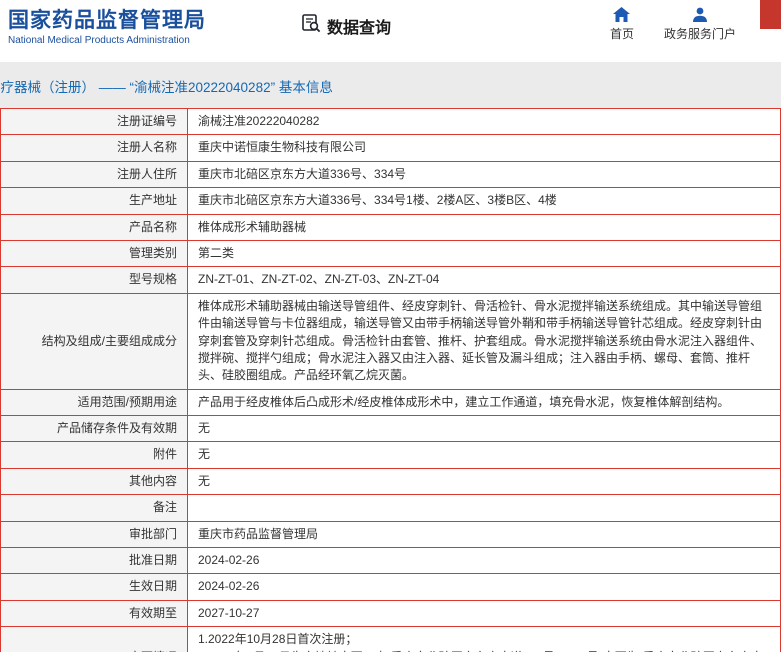 The image size is (781, 652). Describe the element at coordinates (94, 481) in the screenshot. I see `row-label: 其他内容` at that location.